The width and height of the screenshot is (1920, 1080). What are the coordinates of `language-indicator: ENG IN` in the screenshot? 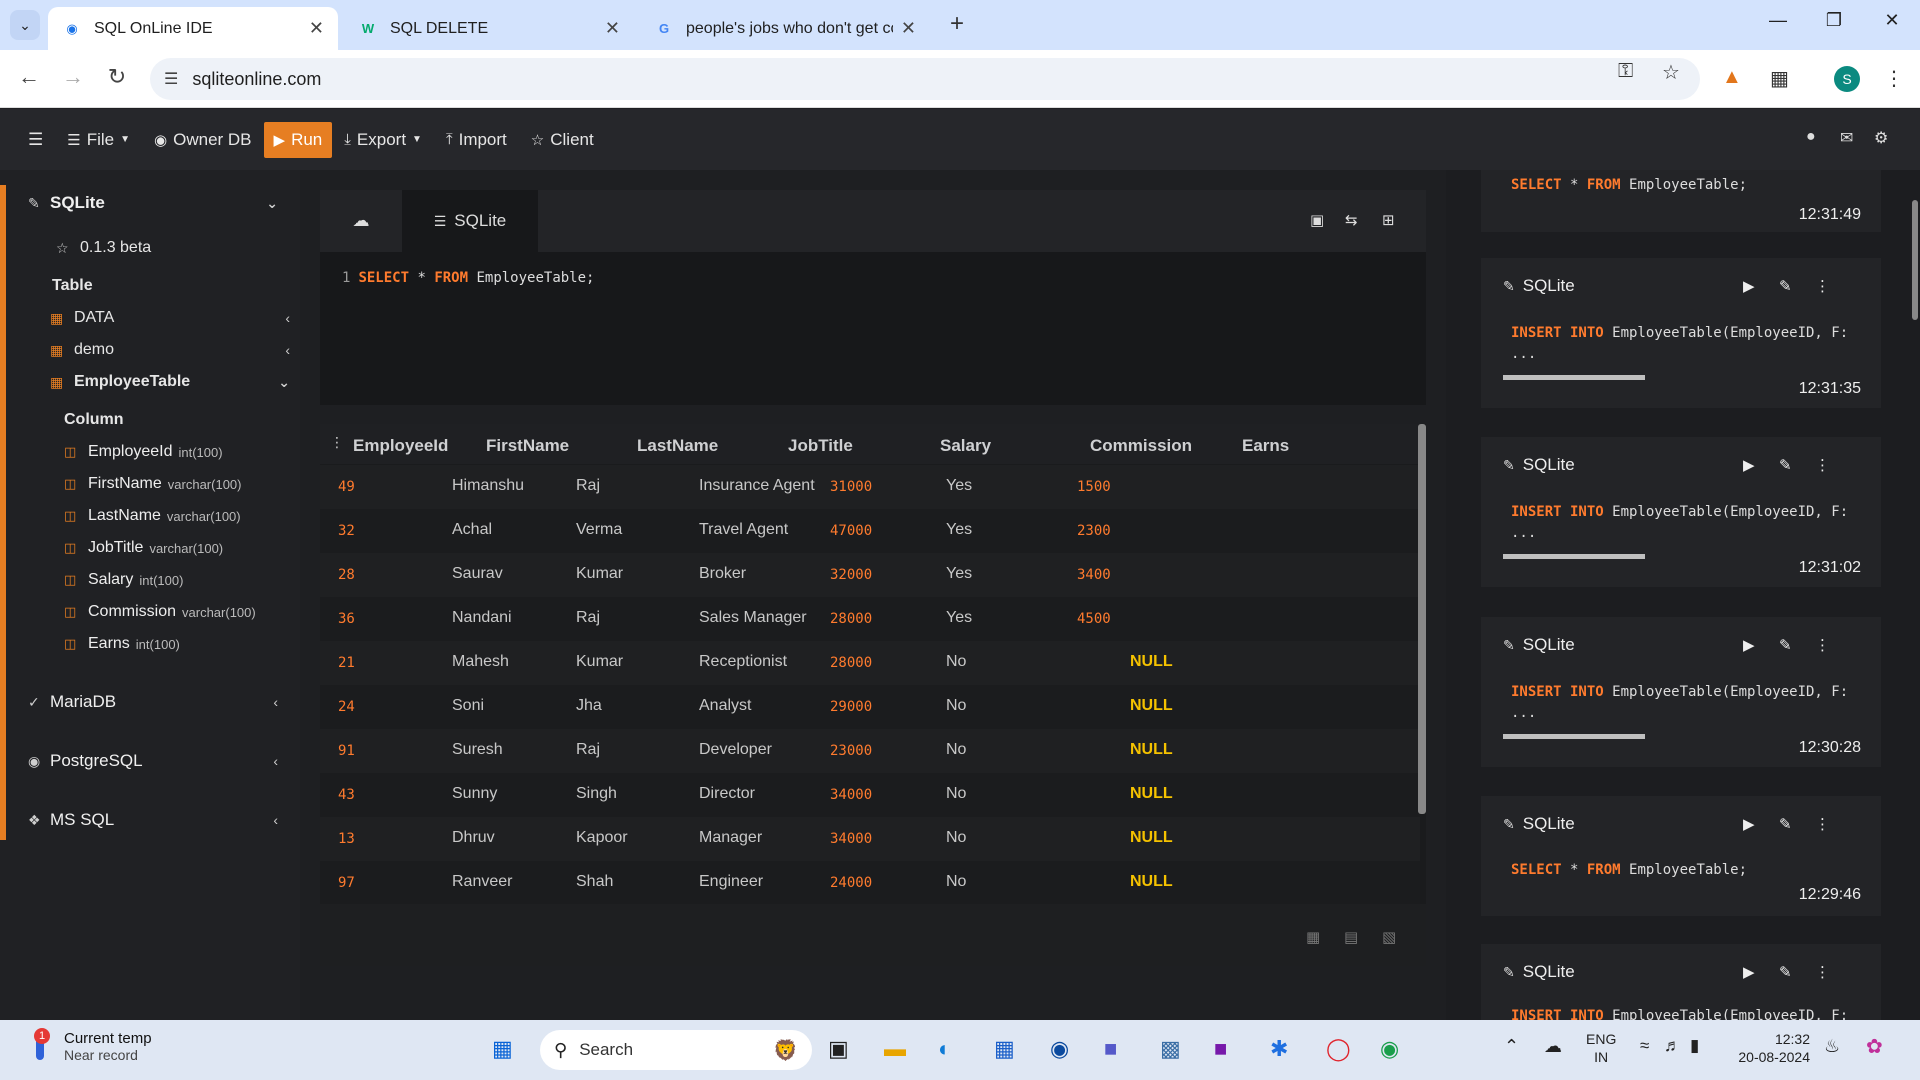 It's located at (1601, 1048).